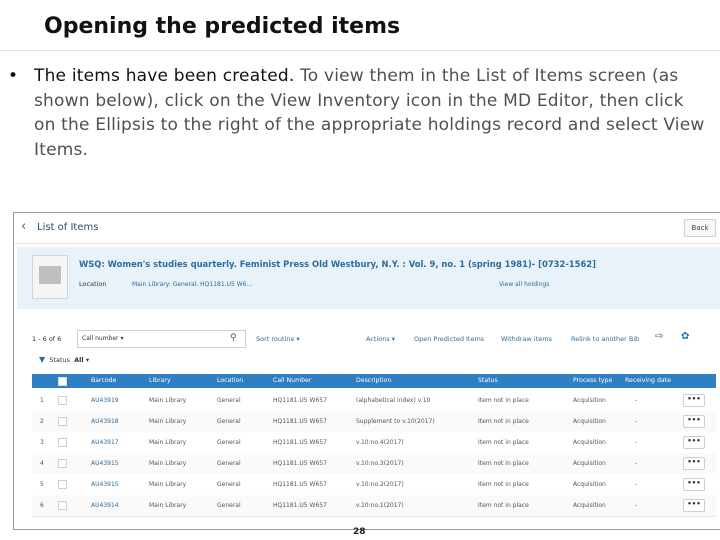  What do you see at coordinates (367, 228) in the screenshot?
I see `top-bar: ‹ List of Items Back` at bounding box center [367, 228].